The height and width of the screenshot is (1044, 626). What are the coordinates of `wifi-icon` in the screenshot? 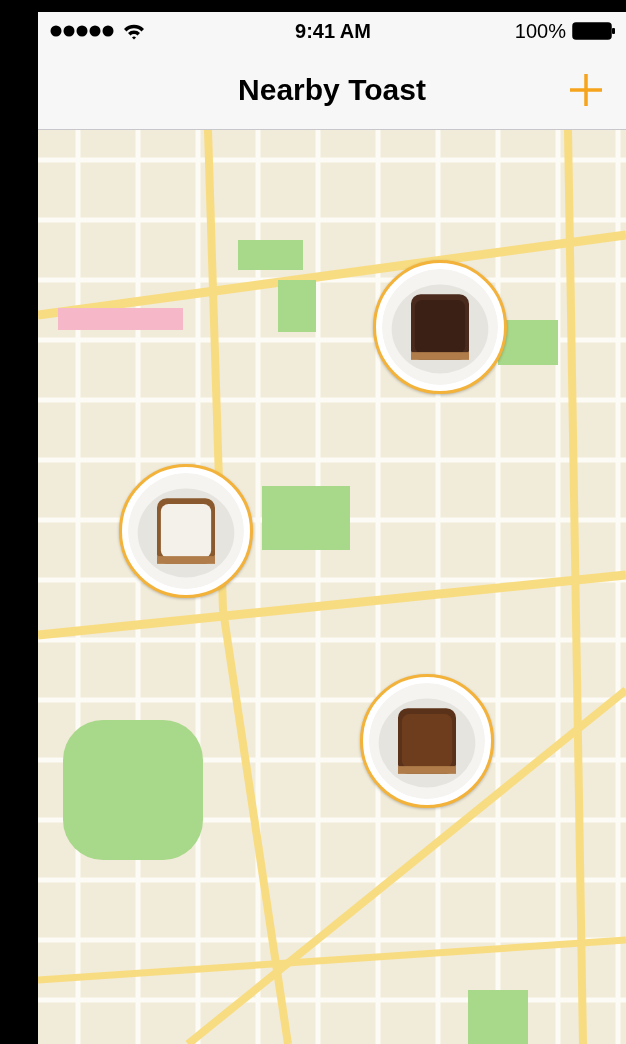 It's located at (134, 31).